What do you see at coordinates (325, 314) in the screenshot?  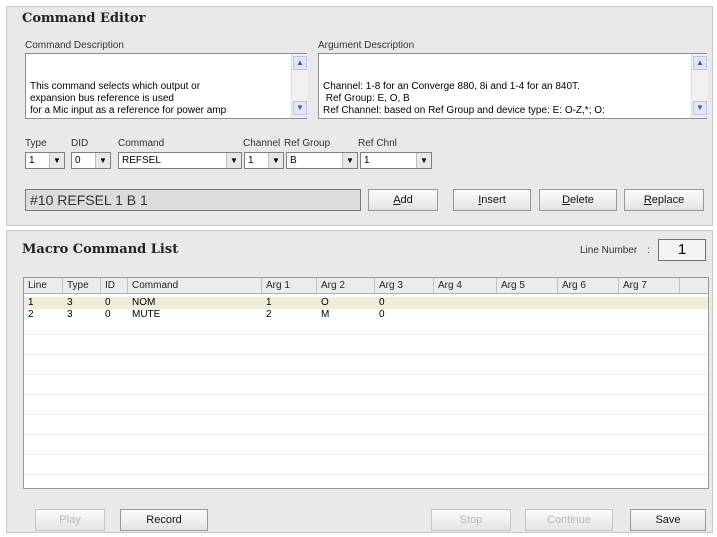 I see `cell-arg2: M` at bounding box center [325, 314].